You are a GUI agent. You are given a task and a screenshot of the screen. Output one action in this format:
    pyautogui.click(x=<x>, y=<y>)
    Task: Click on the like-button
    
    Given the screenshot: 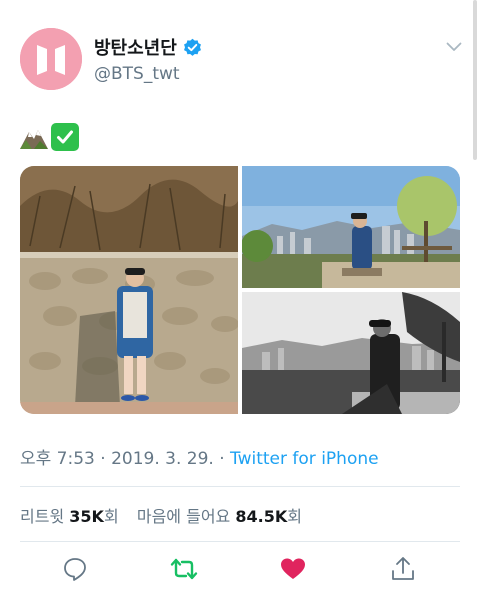 What is the action you would take?
    pyautogui.click(x=293, y=569)
    